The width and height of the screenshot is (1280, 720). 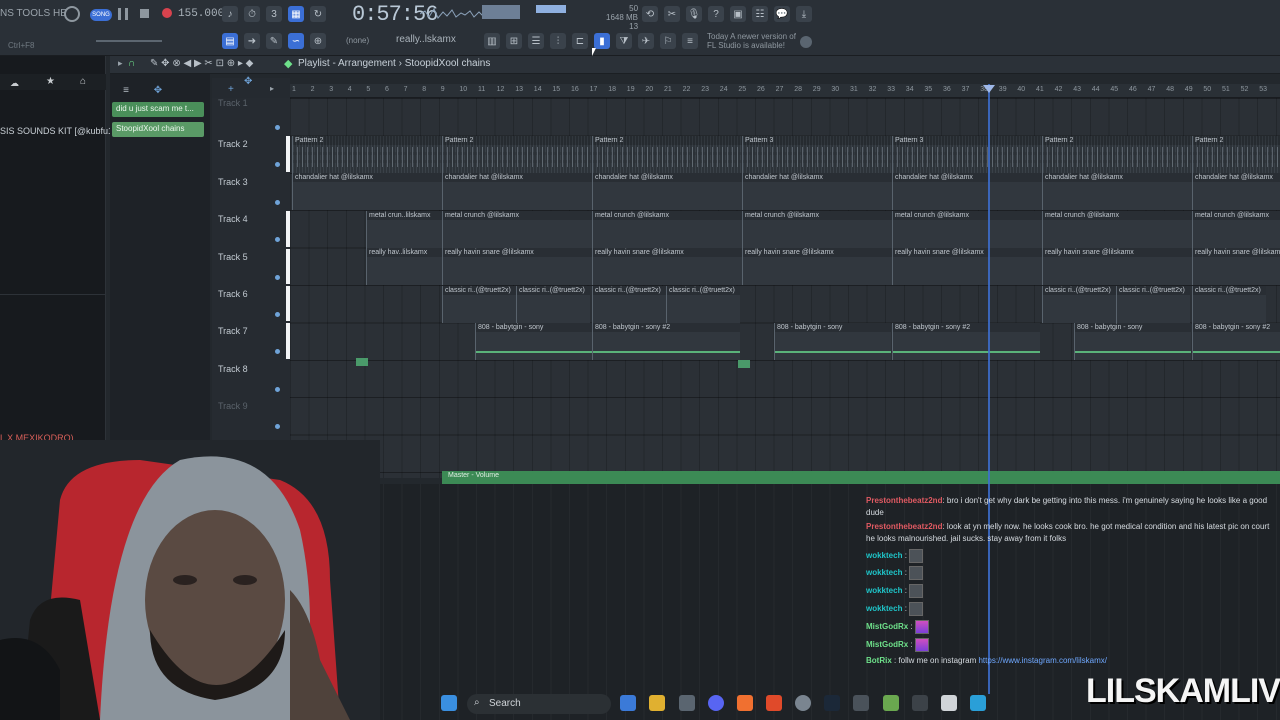 I want to click on steam-icon, so click(x=832, y=703).